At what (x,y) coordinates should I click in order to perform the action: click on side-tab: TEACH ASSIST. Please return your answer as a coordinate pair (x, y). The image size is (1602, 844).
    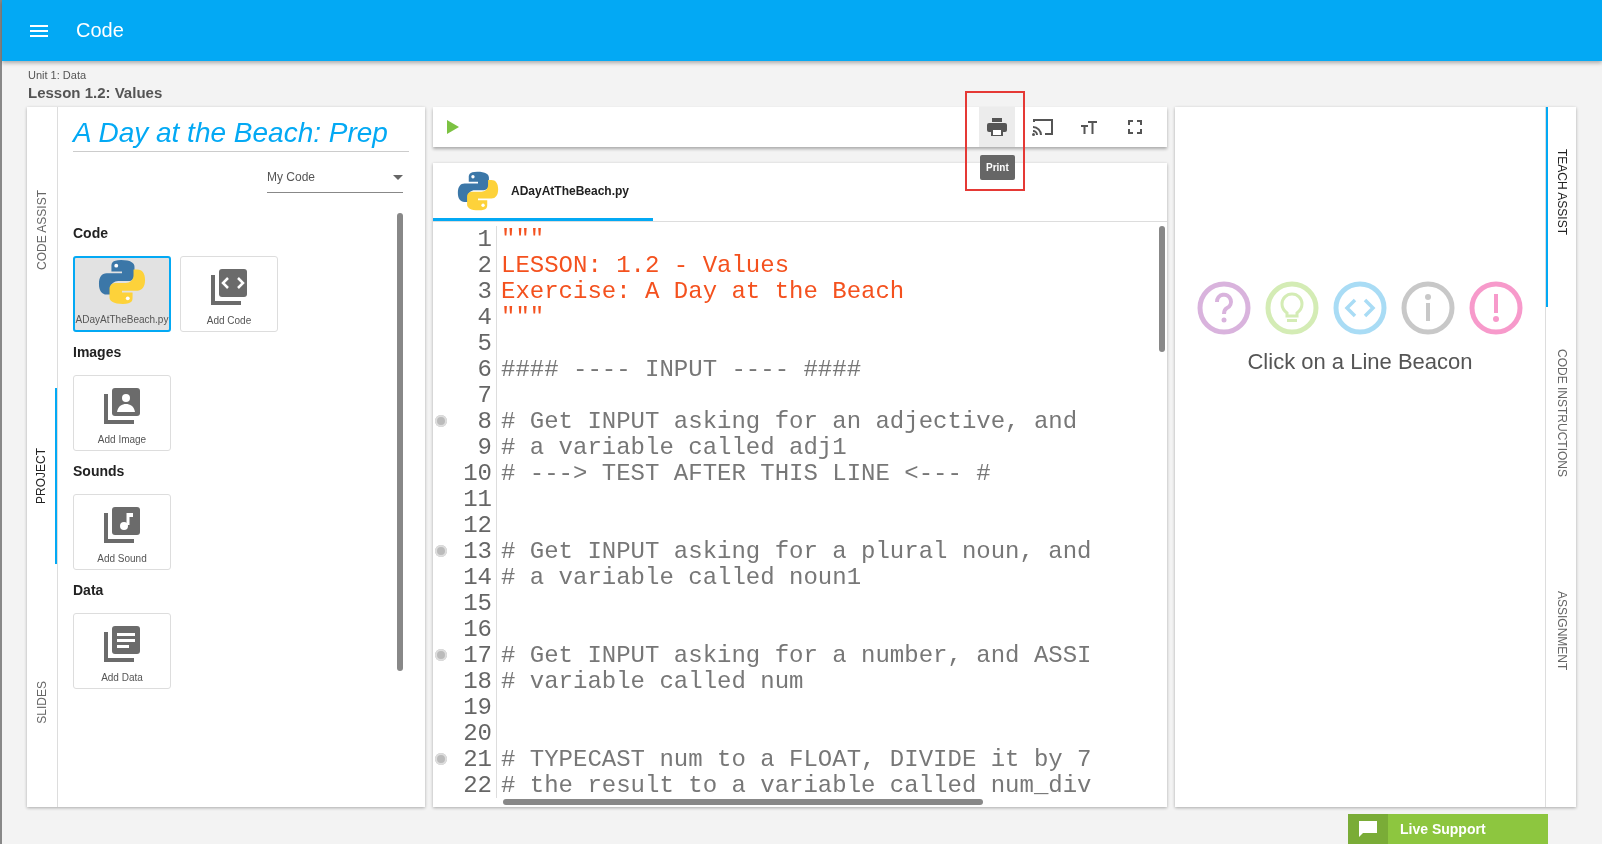
    Looking at the image, I should click on (1561, 207).